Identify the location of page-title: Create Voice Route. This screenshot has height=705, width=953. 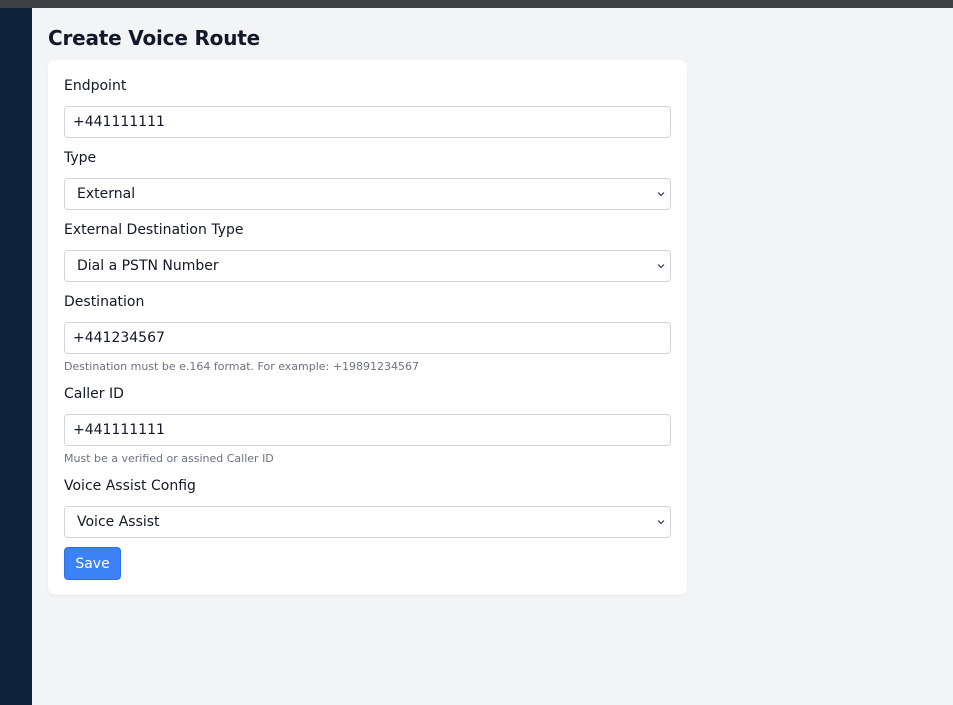
(154, 38).